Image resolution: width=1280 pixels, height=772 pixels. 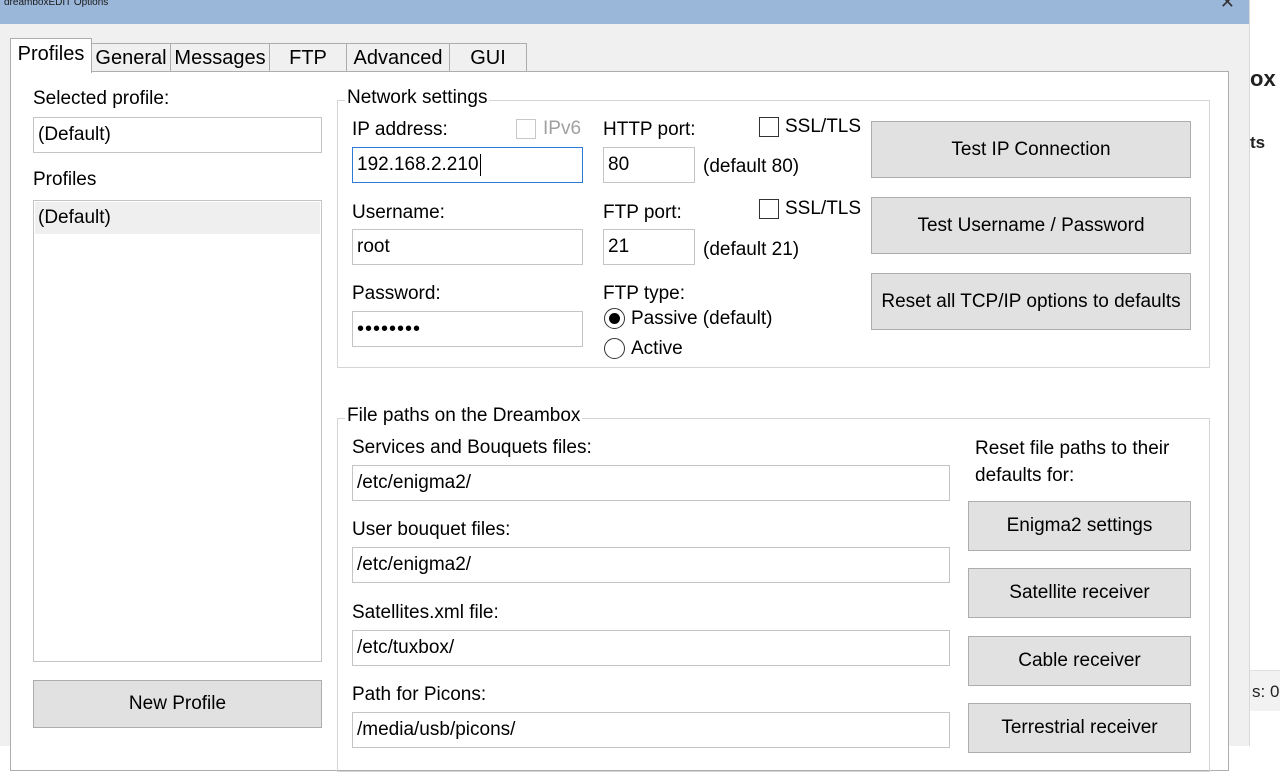 What do you see at coordinates (614, 348) in the screenshot?
I see `active-radio` at bounding box center [614, 348].